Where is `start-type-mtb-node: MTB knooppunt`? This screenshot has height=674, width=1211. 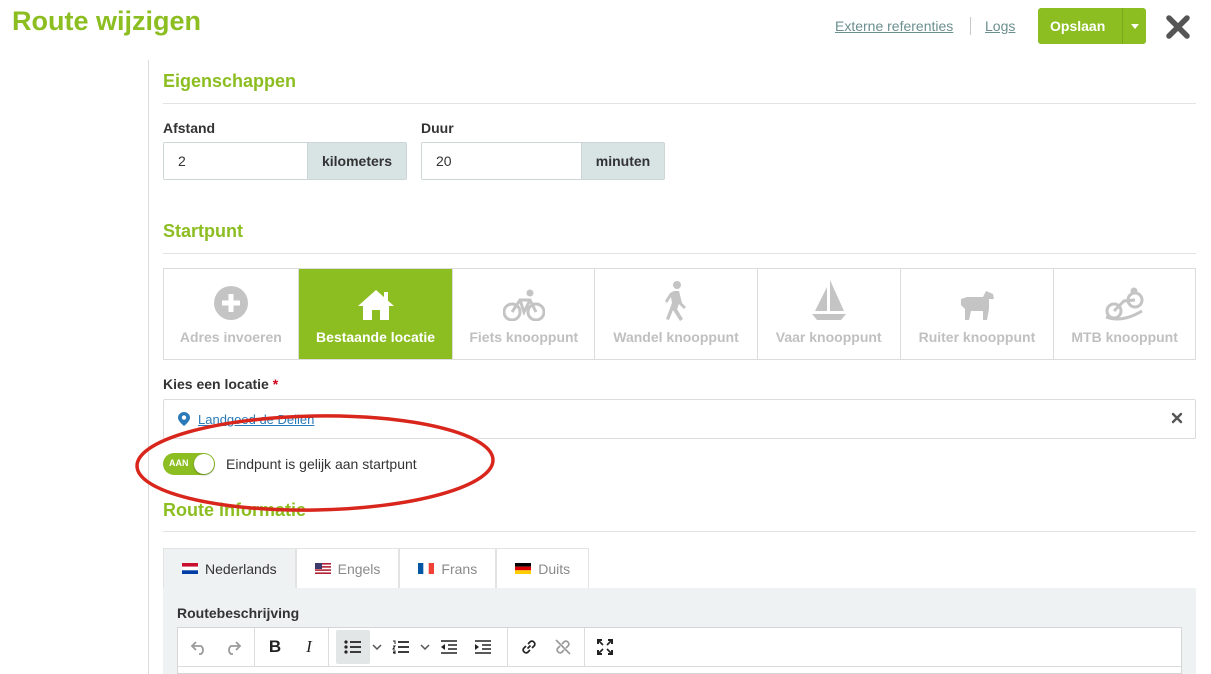 start-type-mtb-node: MTB knooppunt is located at coordinates (1124, 314).